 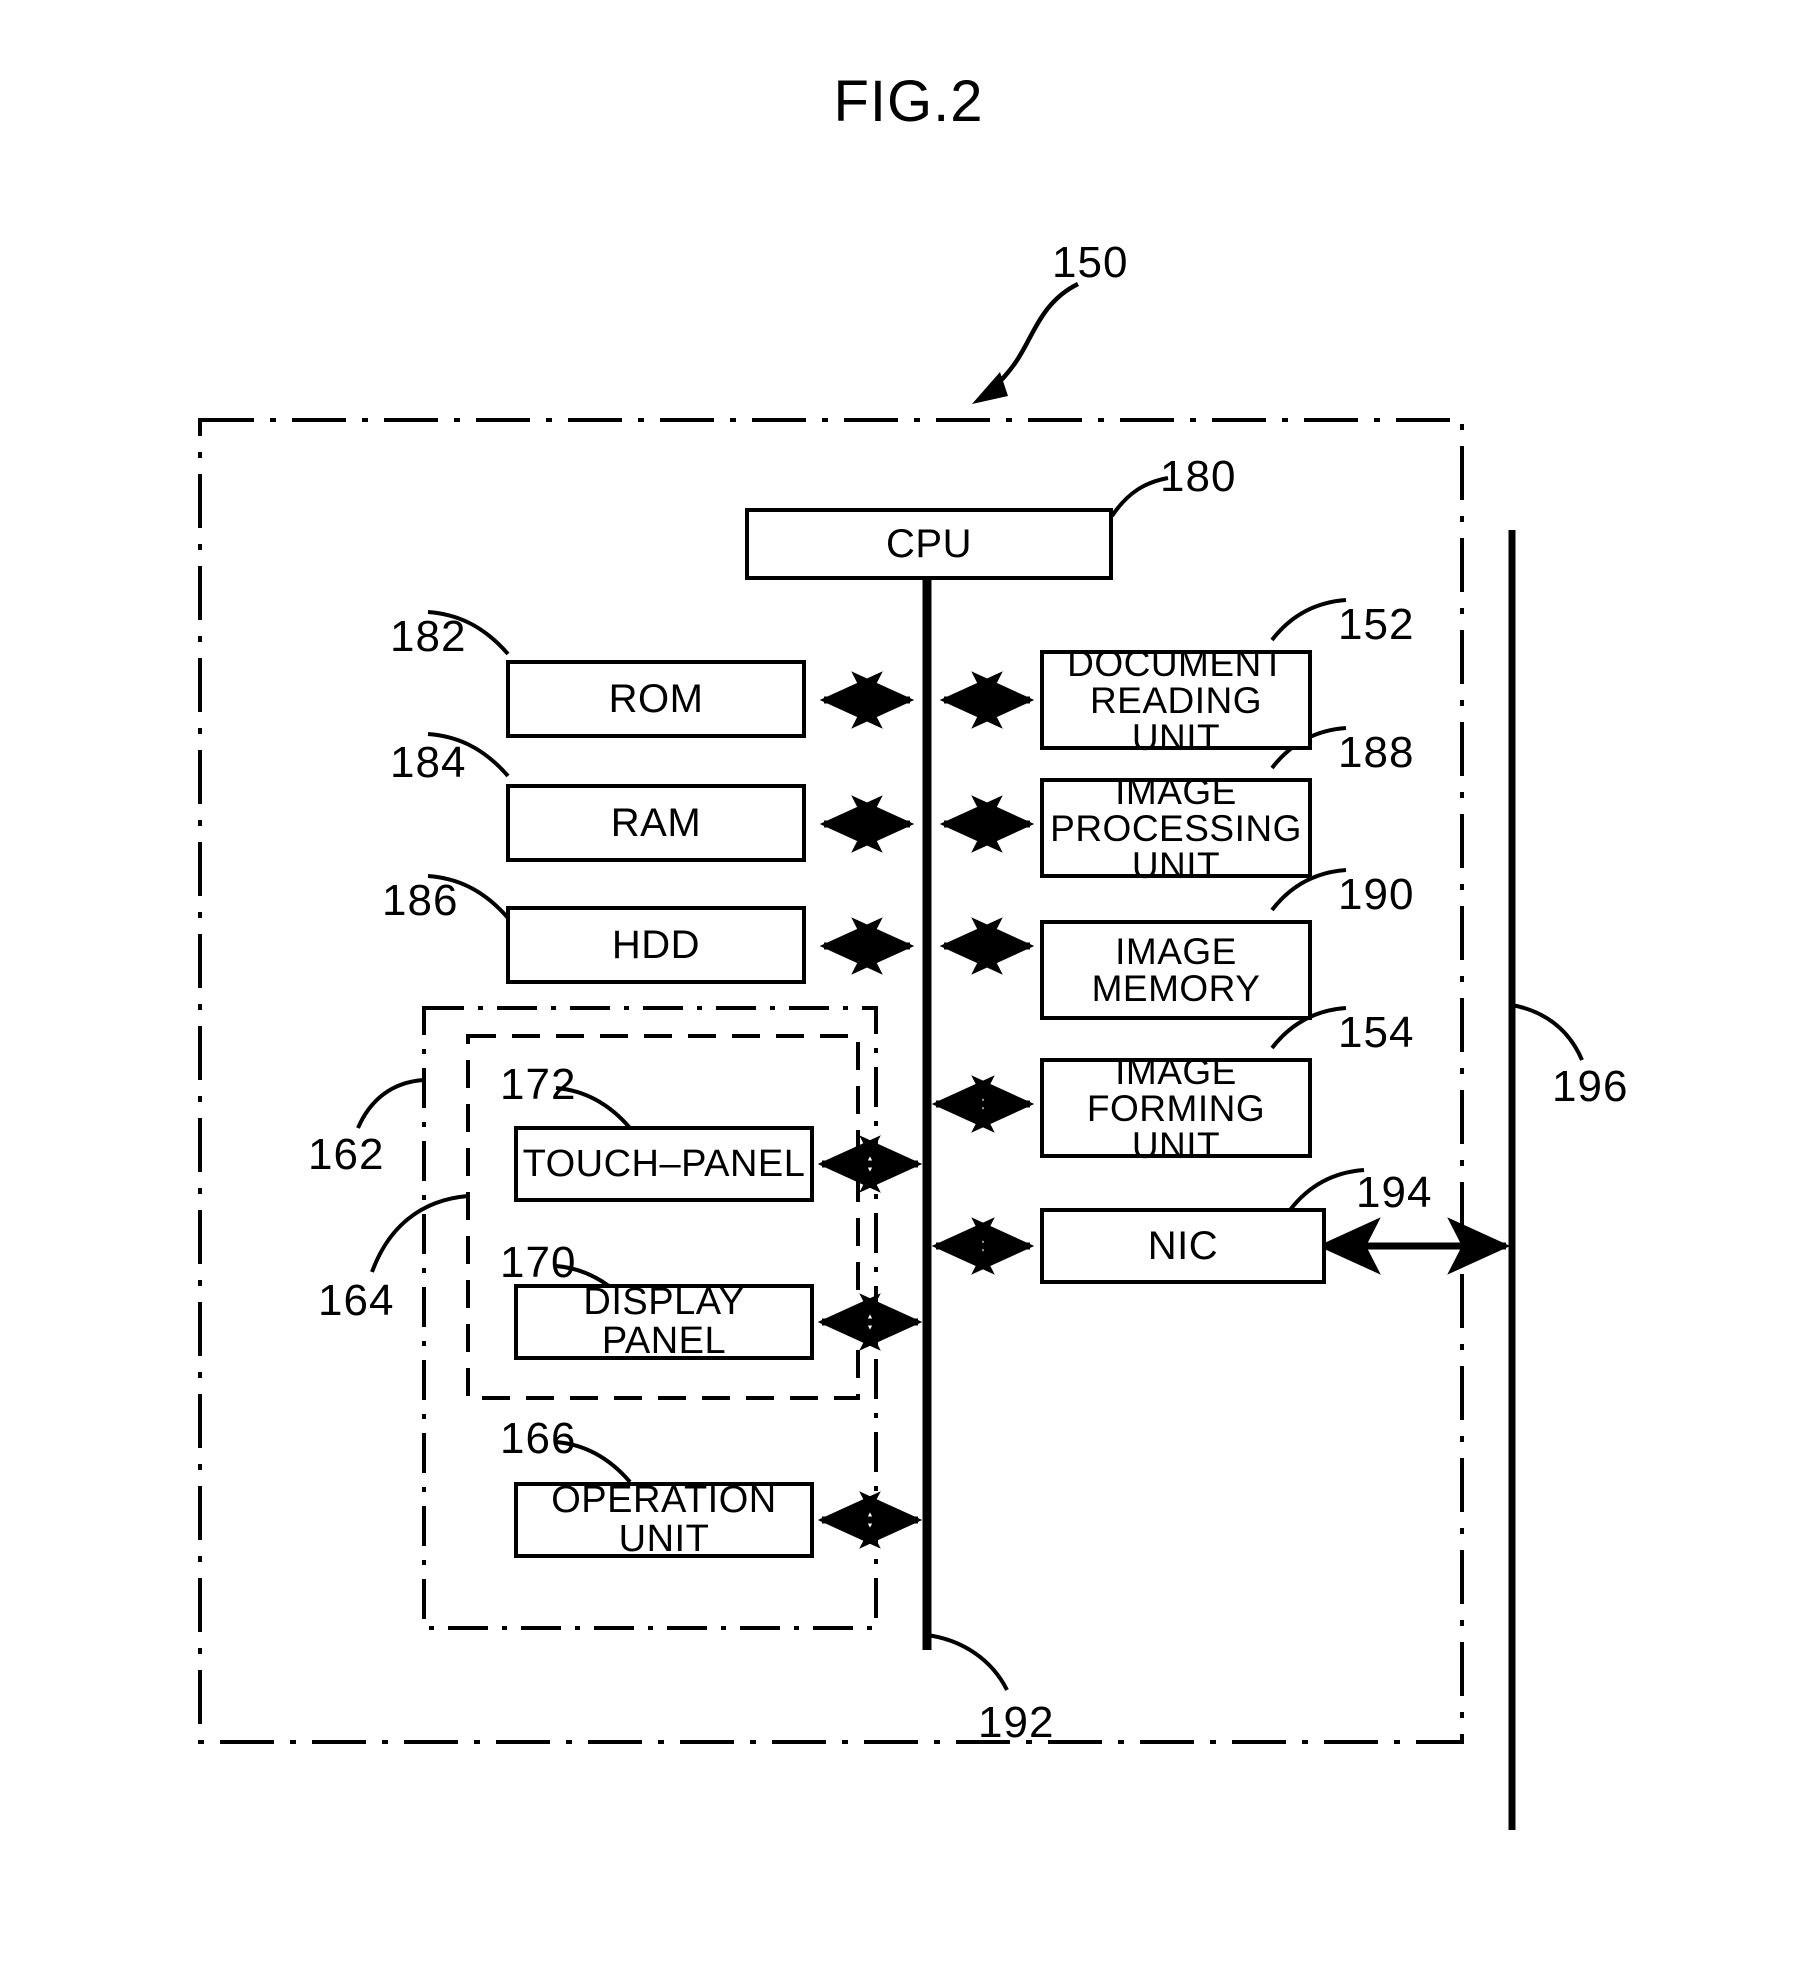 I want to click on block-image-forming-unit: IMAGE FORMING UNIT, so click(x=1176, y=1108).